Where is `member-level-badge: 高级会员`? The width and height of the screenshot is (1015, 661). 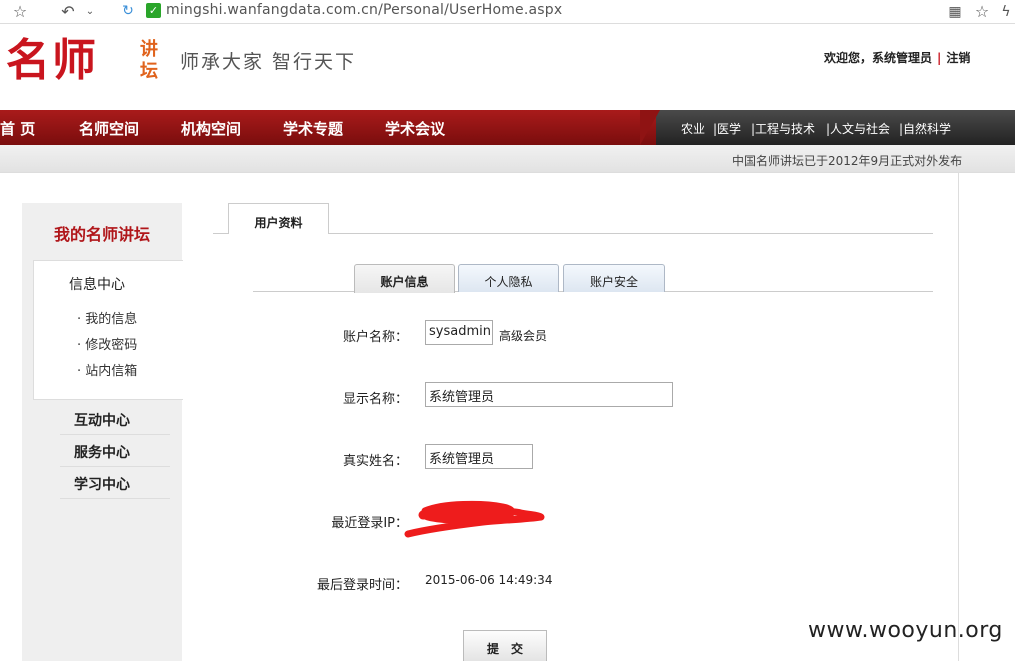
member-level-badge: 高级会员 is located at coordinates (523, 336).